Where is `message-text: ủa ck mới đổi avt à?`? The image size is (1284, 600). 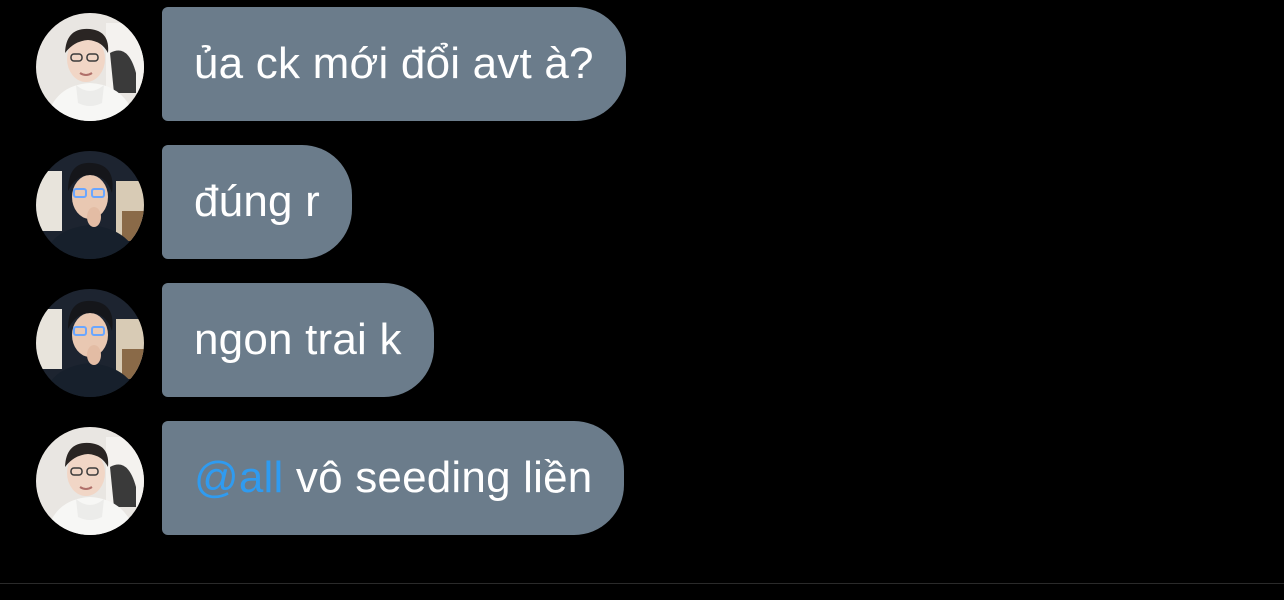 message-text: ủa ck mới đổi avt à? is located at coordinates (394, 63).